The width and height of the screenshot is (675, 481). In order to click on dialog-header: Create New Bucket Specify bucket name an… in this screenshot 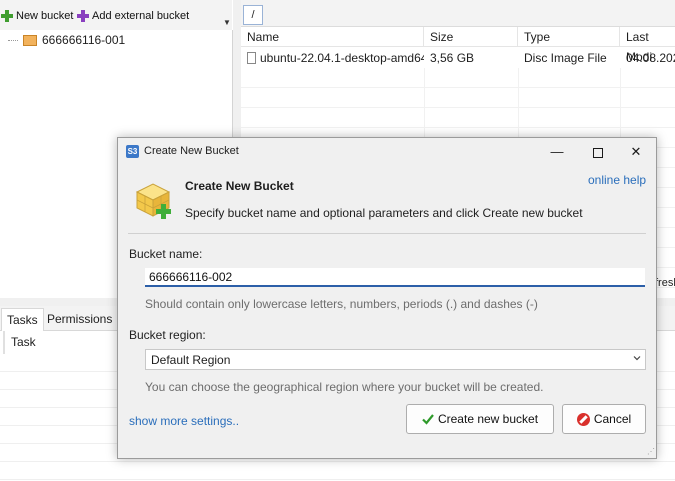, I will do `click(387, 201)`.